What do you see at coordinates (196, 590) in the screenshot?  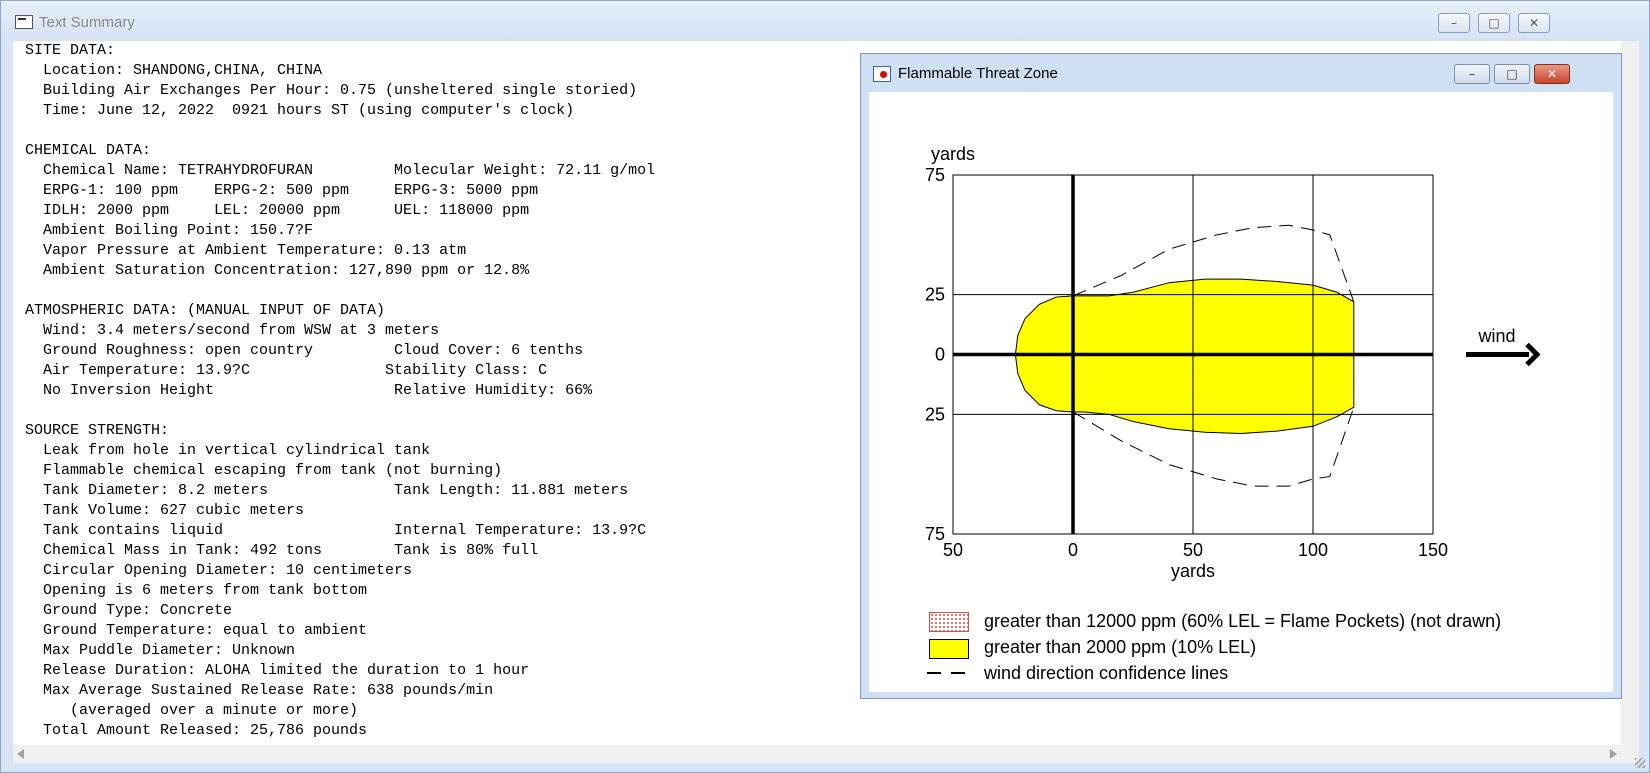 I see `summary-line: Opening is 6 meters from tank bottom` at bounding box center [196, 590].